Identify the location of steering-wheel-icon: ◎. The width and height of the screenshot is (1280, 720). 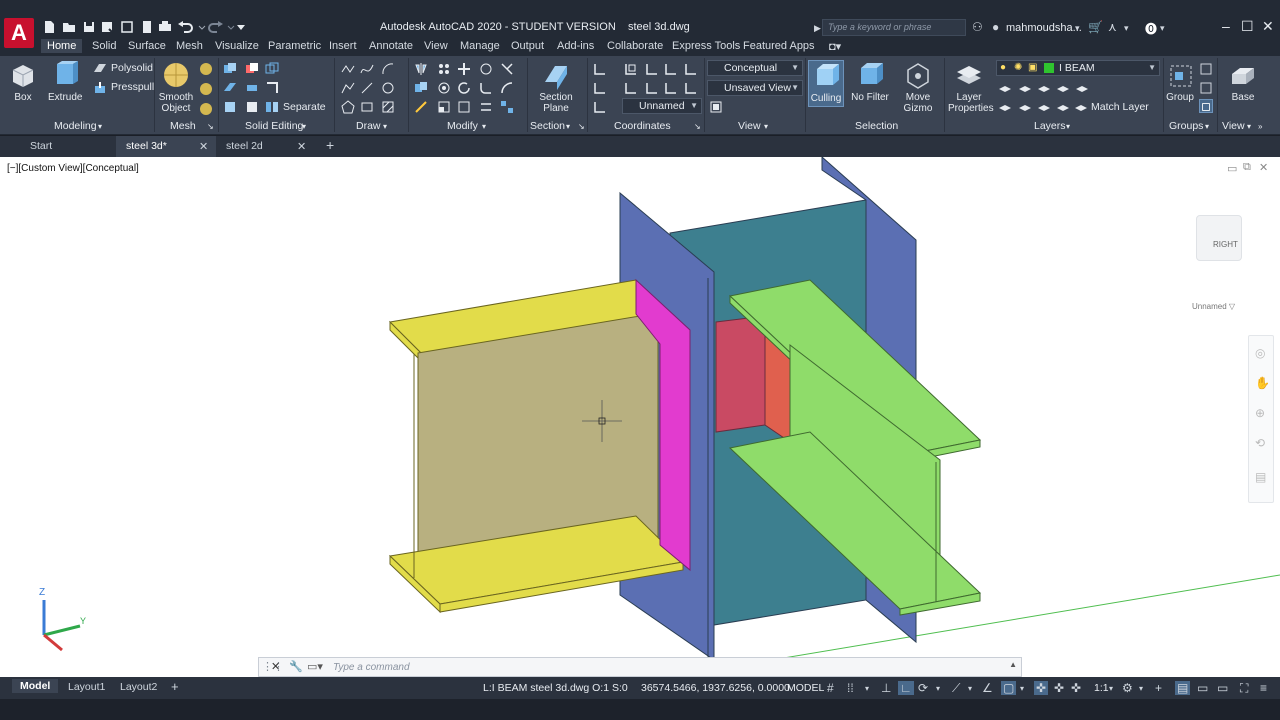
(1260, 353).